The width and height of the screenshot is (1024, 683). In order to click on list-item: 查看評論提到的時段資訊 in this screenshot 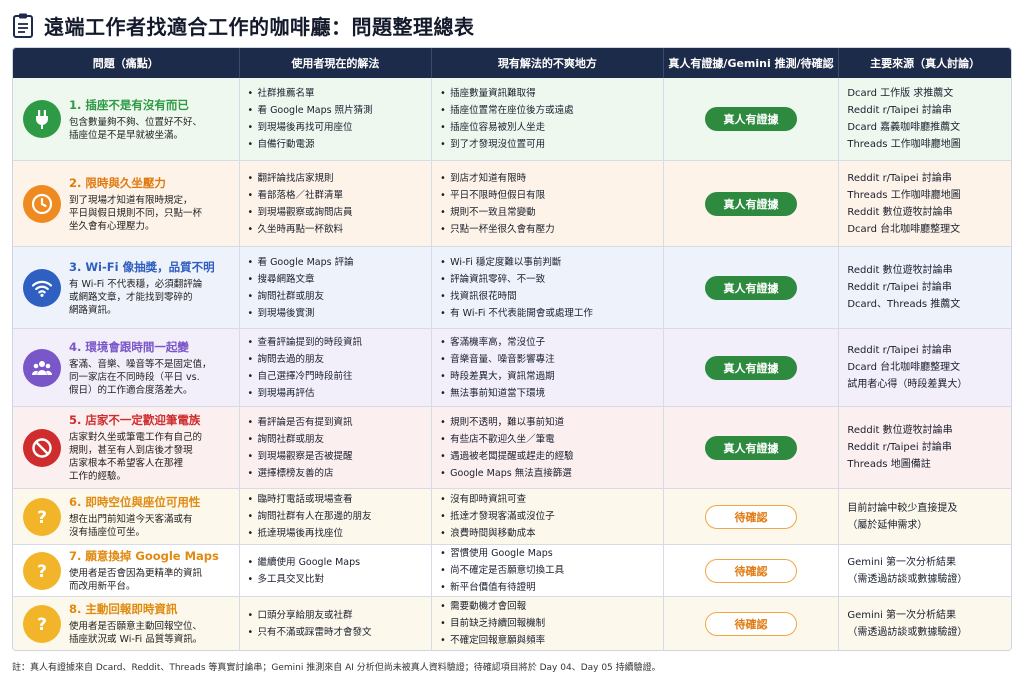, I will do `click(336, 342)`.